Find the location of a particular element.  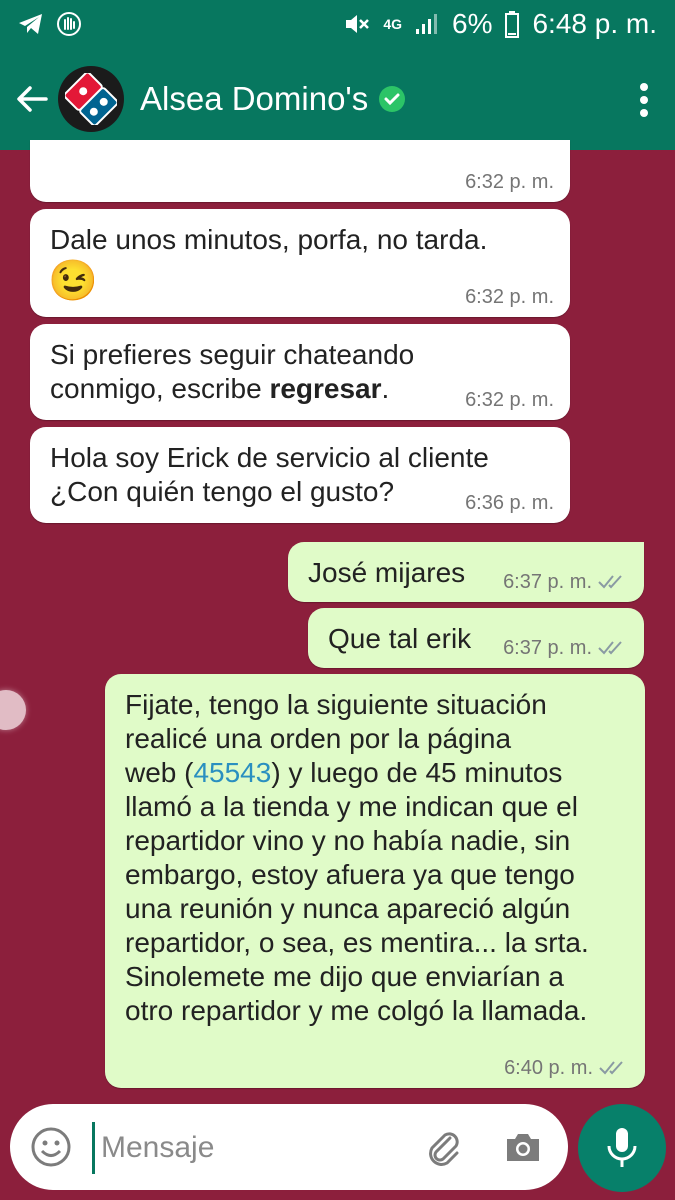

message-text-line: Fijate, tengo la siguiente situación is located at coordinates (336, 704).